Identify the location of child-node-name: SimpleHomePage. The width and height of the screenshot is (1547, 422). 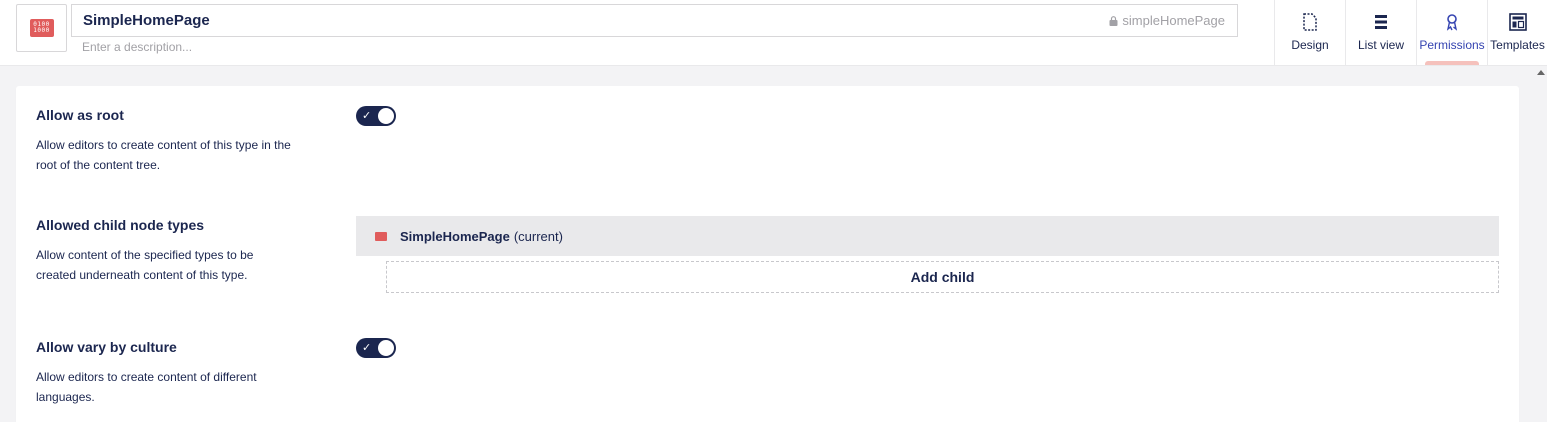
(455, 236).